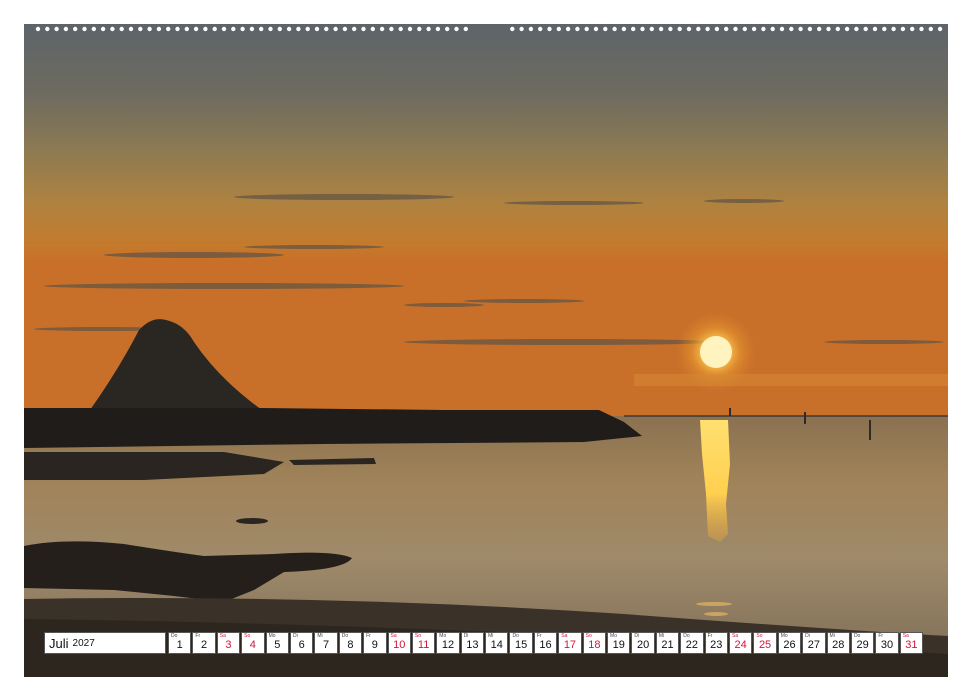 Image resolution: width=971 pixels, height=700 pixels. I want to click on day-cell: So 18, so click(594, 643).